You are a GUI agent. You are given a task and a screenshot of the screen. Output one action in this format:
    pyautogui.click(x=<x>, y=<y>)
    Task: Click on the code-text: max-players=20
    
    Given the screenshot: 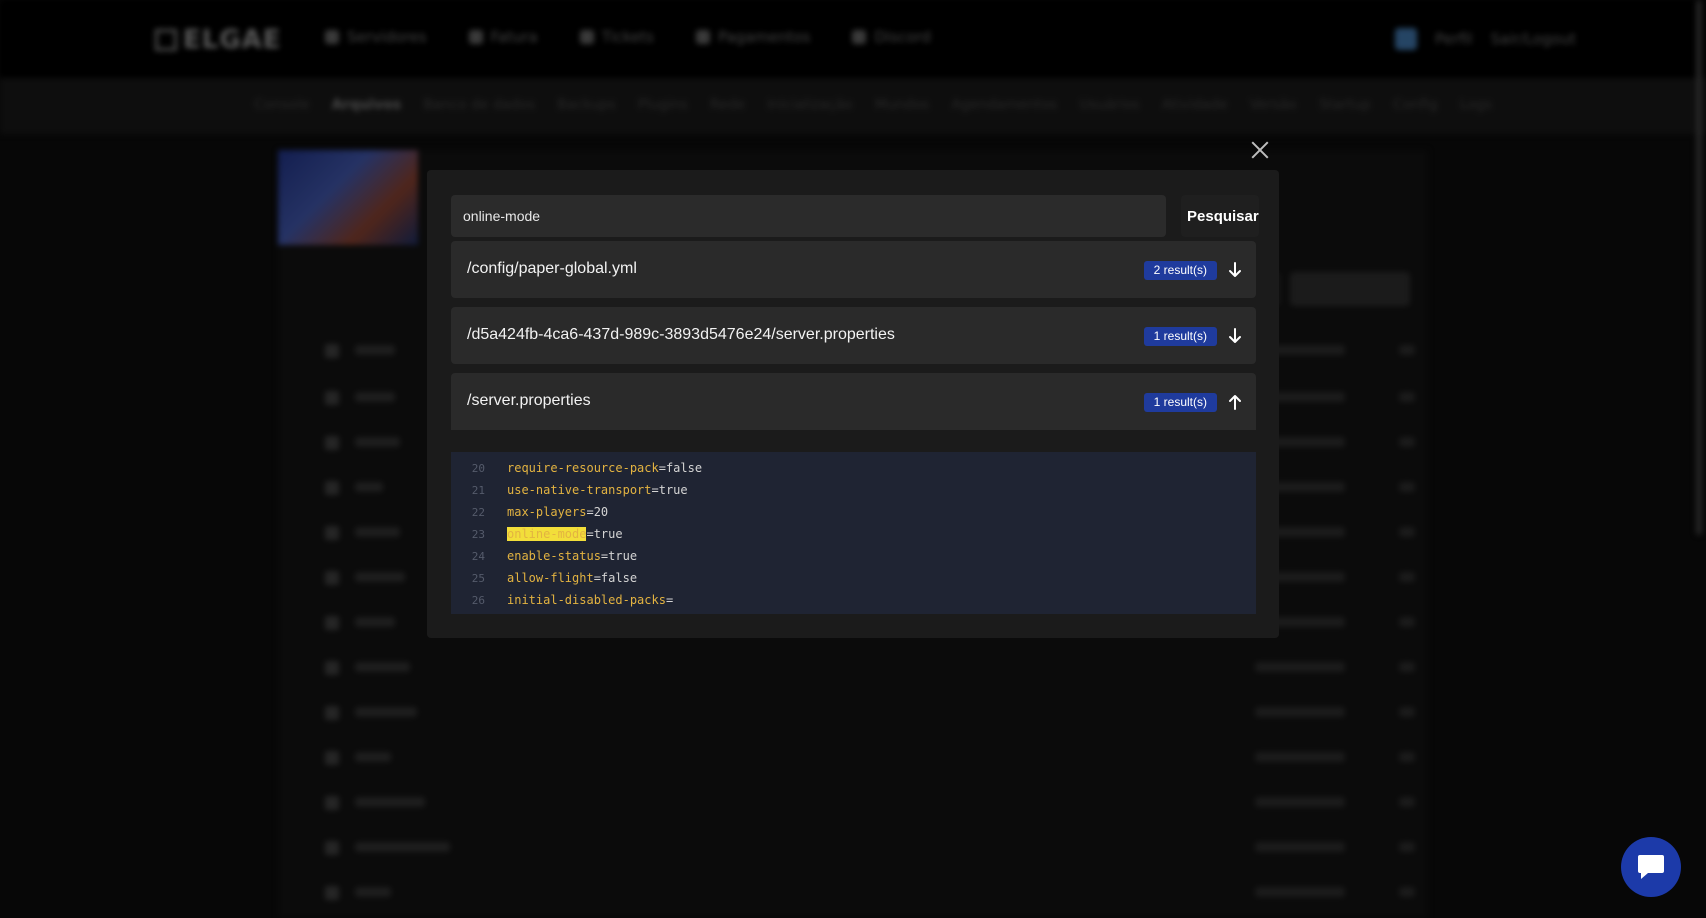 What is the action you would take?
    pyautogui.click(x=557, y=512)
    